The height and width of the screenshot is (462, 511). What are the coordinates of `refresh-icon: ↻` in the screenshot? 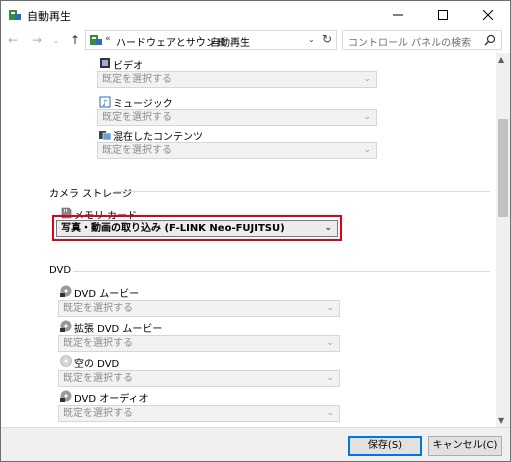 It's located at (327, 39).